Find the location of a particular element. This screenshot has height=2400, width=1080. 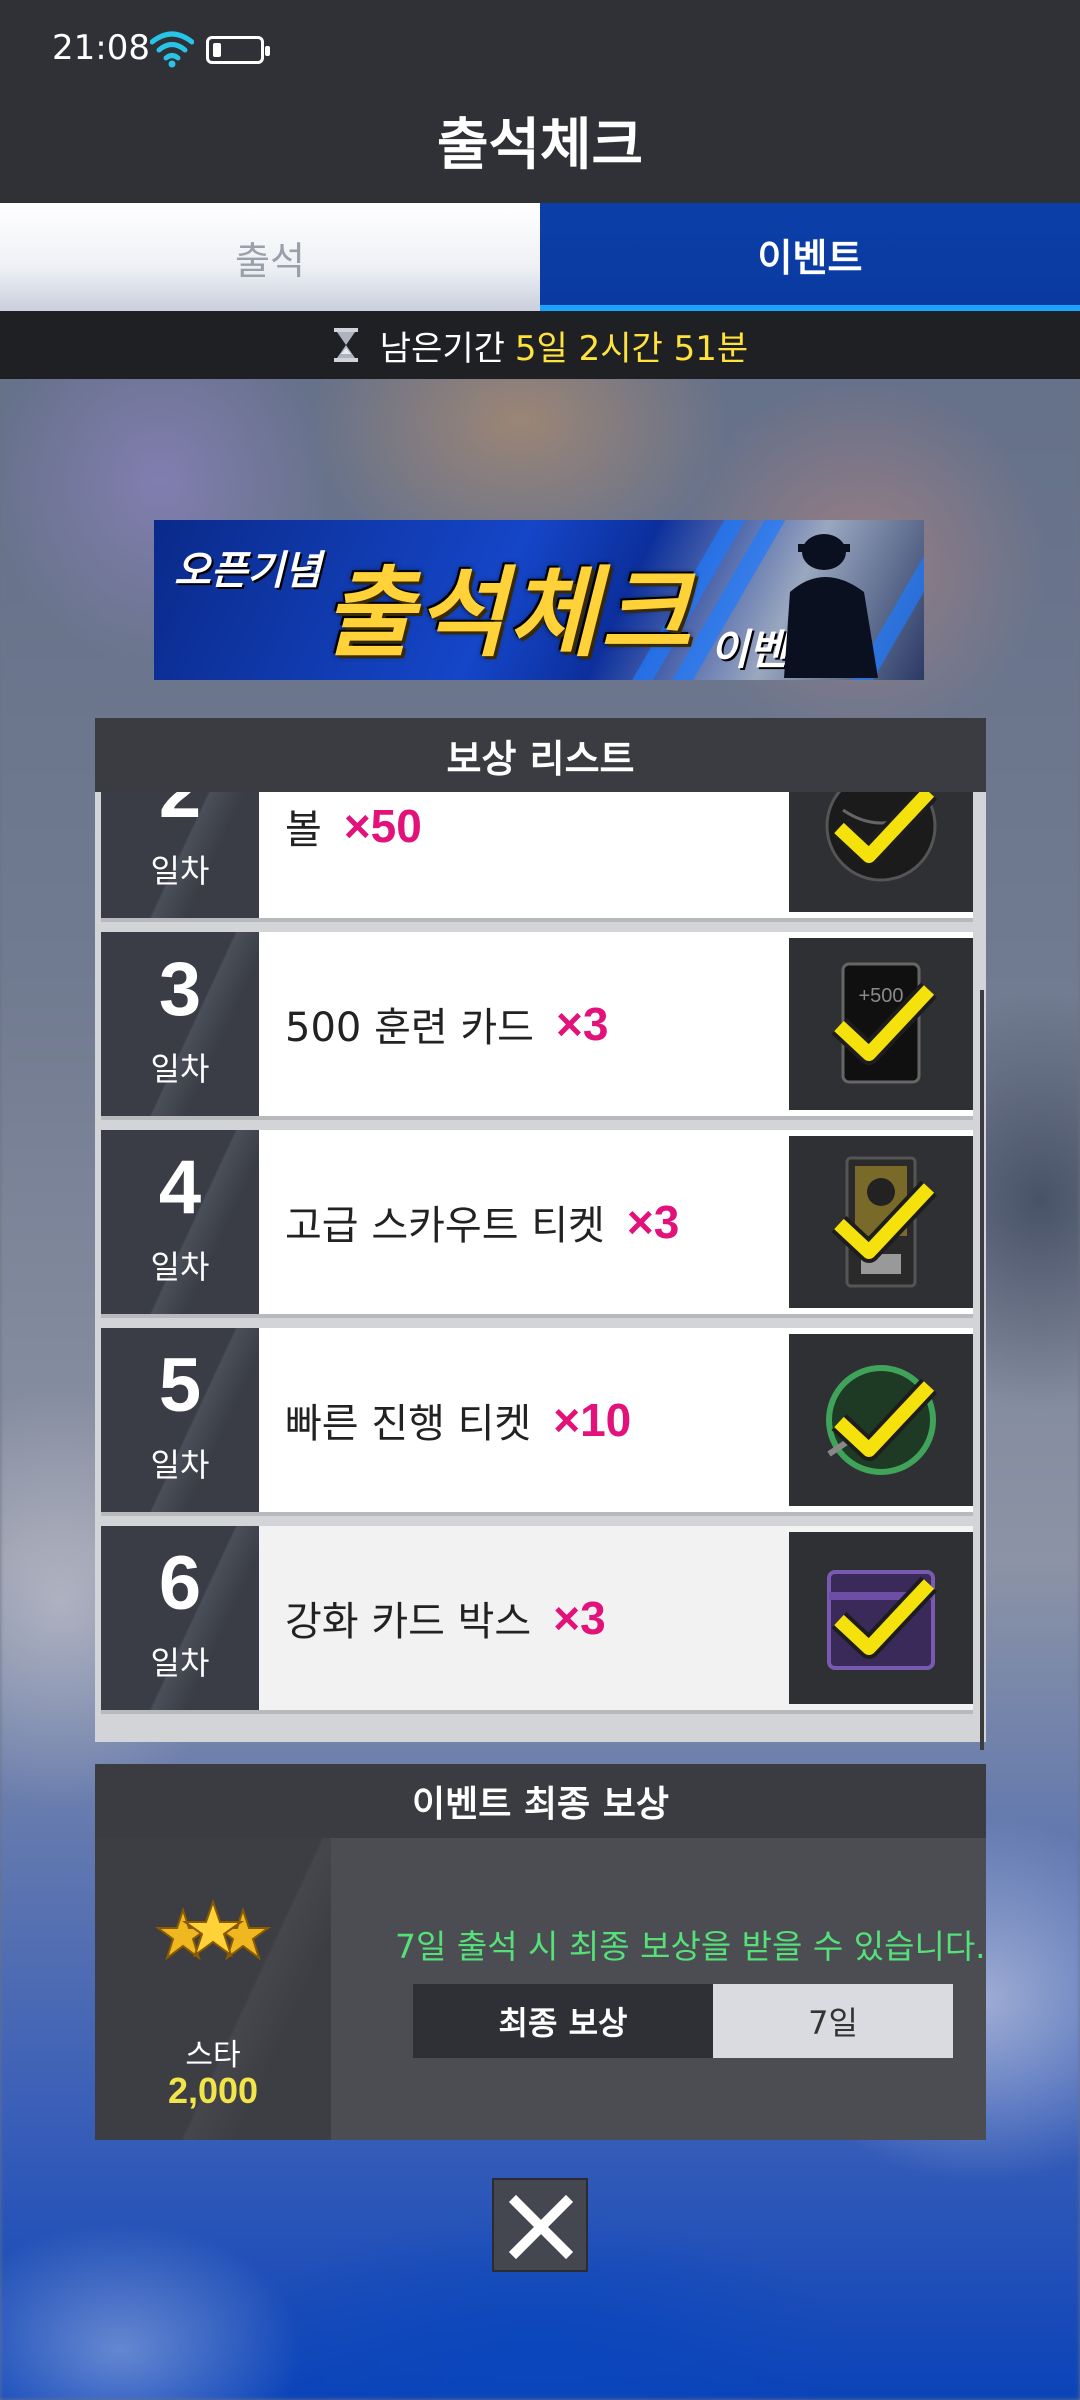

final-reward-header: 이벤트 최종 보상 is located at coordinates (540, 1801).